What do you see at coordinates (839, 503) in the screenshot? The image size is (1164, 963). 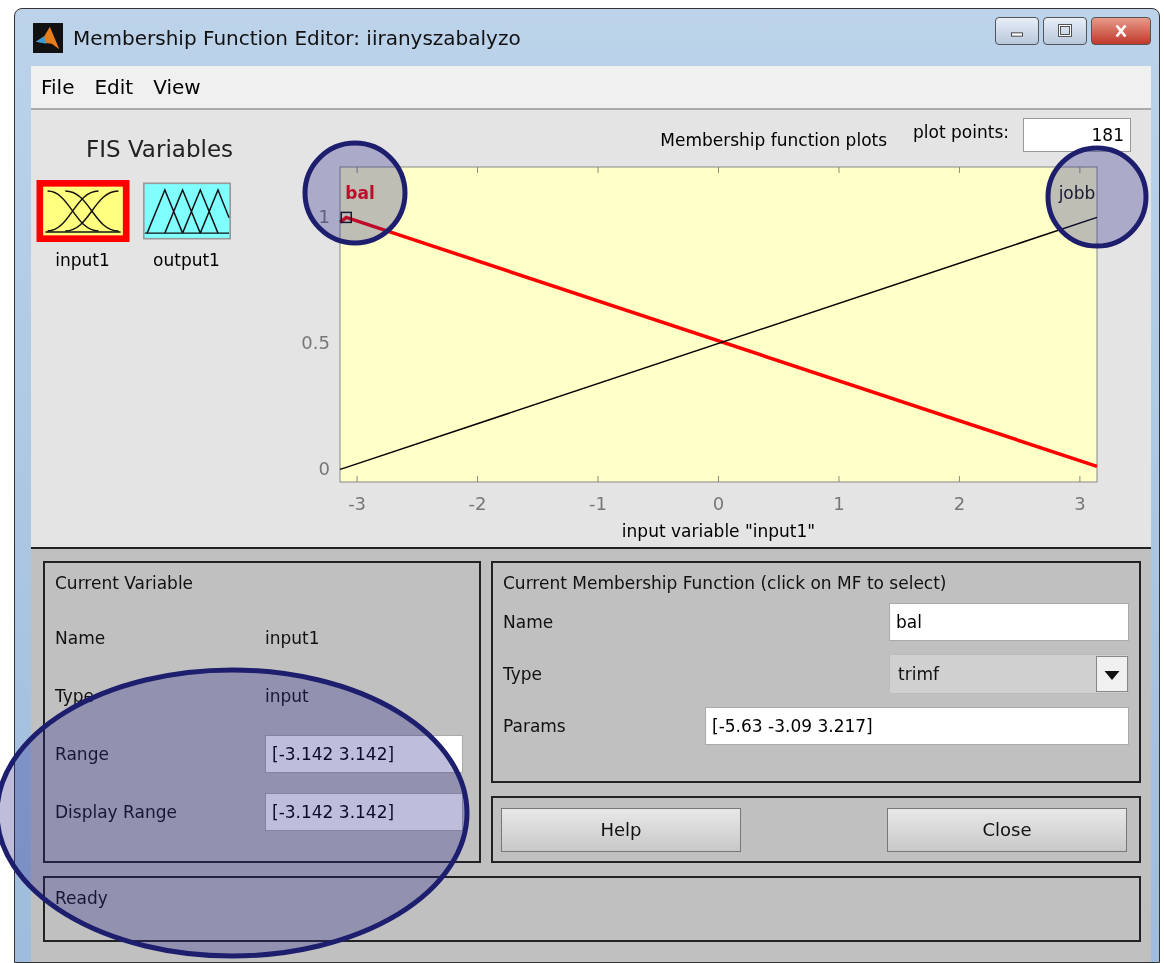 I see `x-tick-label: 1` at bounding box center [839, 503].